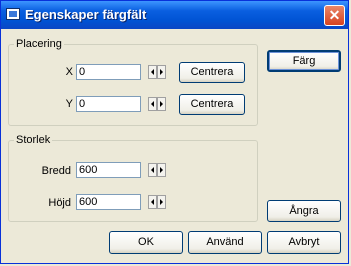  I want to click on title-bar: Egenskaper färgfält ✕, so click(174, 15).